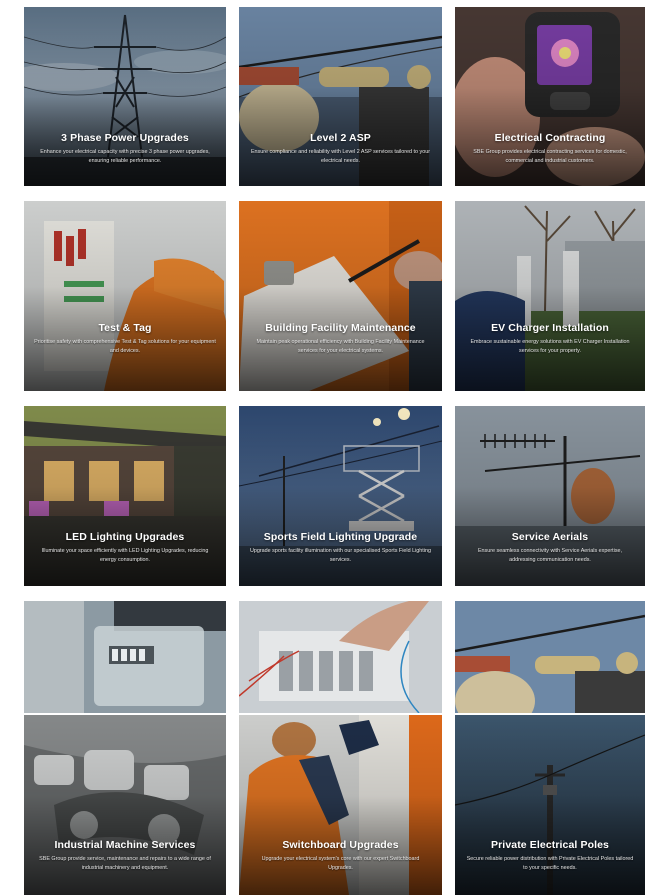  I want to click on lineworker-photo, so click(550, 657).